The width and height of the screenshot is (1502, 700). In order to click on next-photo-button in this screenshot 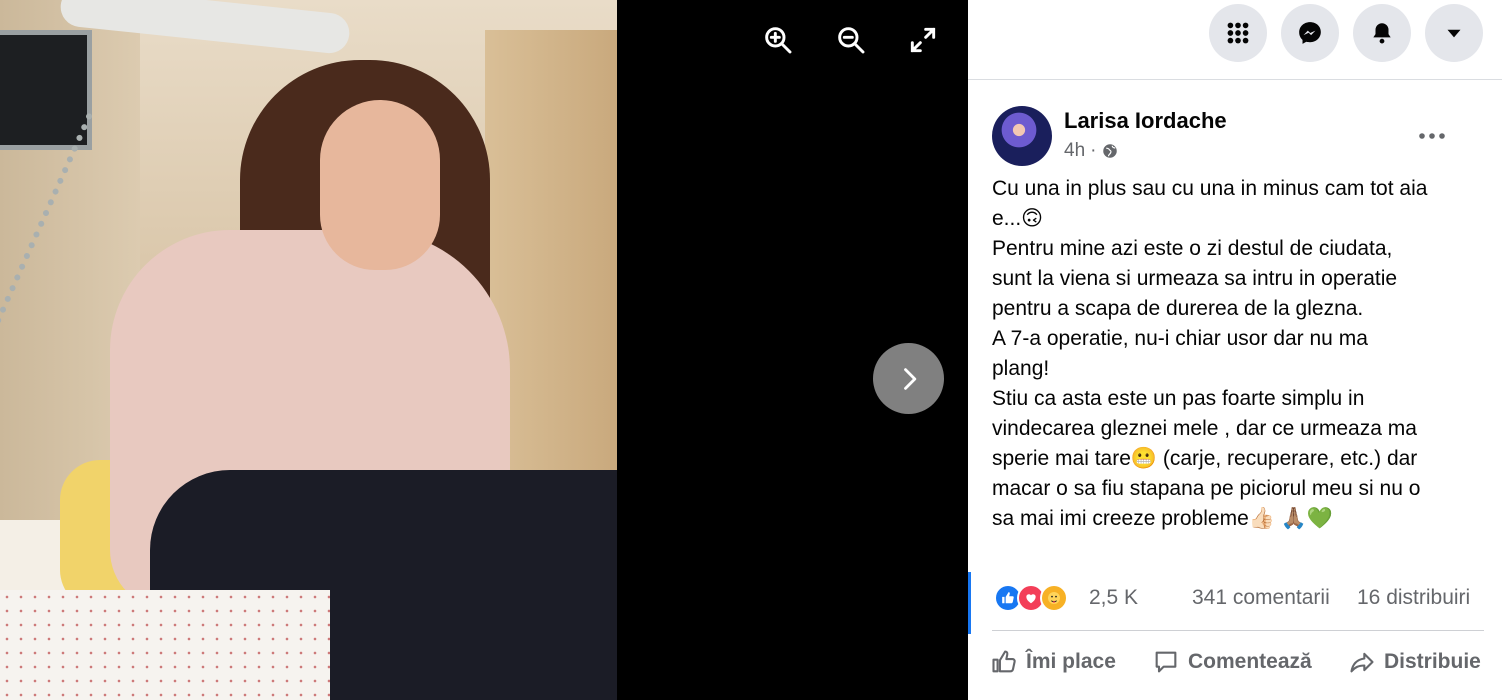, I will do `click(908, 378)`.